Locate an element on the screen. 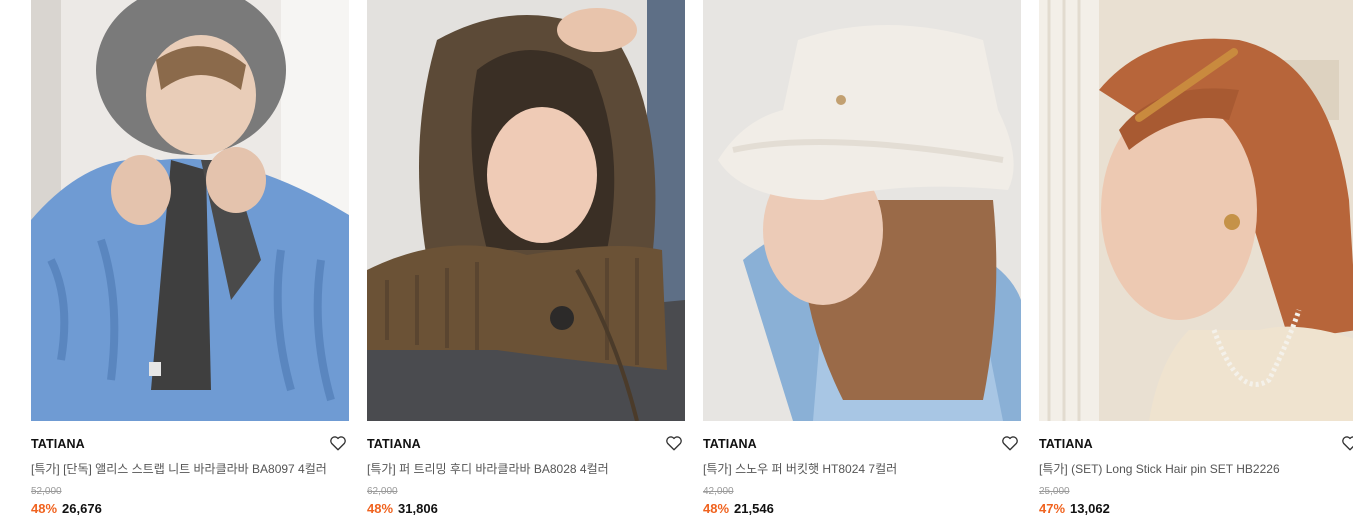  price-row: 48% 31,806 is located at coordinates (402, 508).